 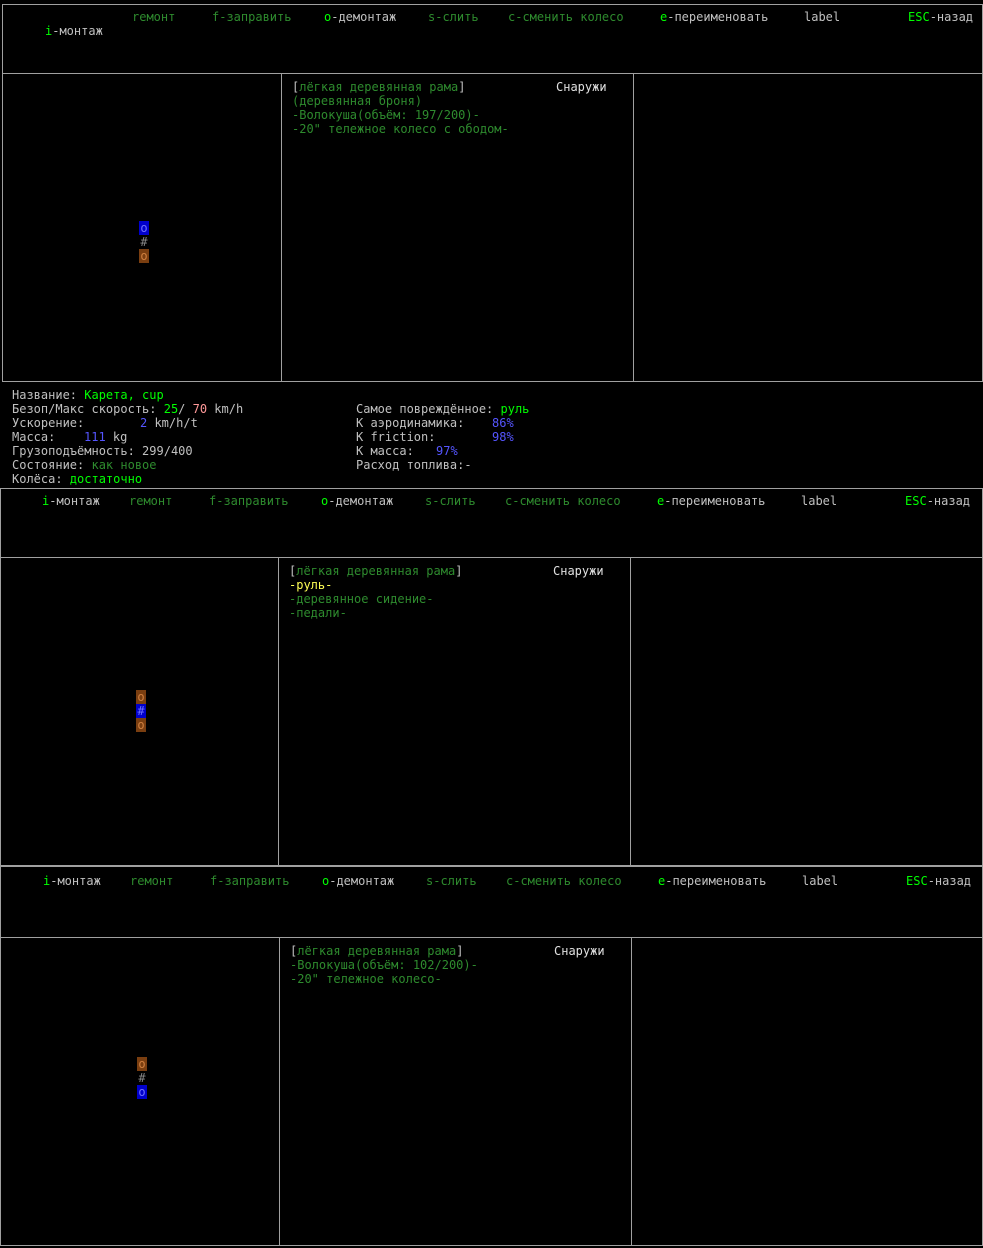 I want to click on part-item: -20" тележное колесо-, so click(x=366, y=979).